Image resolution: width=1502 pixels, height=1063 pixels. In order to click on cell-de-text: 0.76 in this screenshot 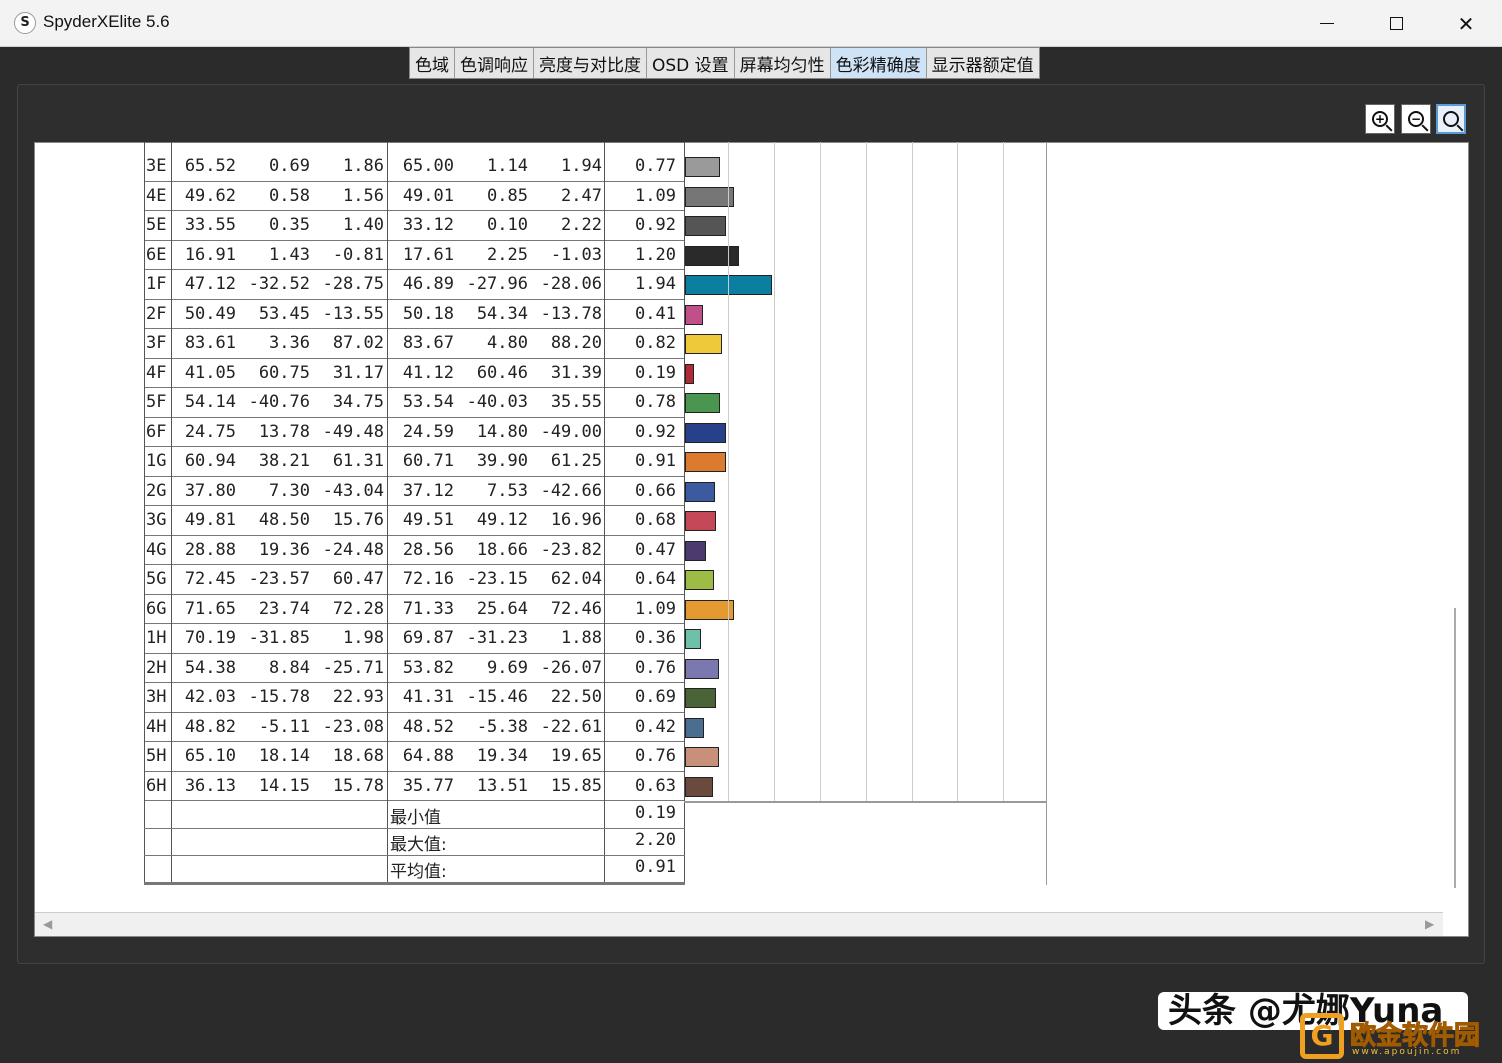, I will do `click(655, 667)`.